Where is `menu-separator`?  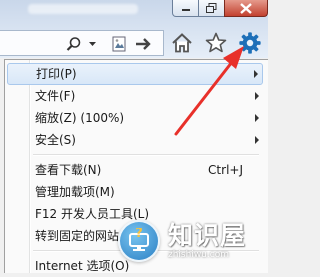 menu-separator is located at coordinates (146, 154).